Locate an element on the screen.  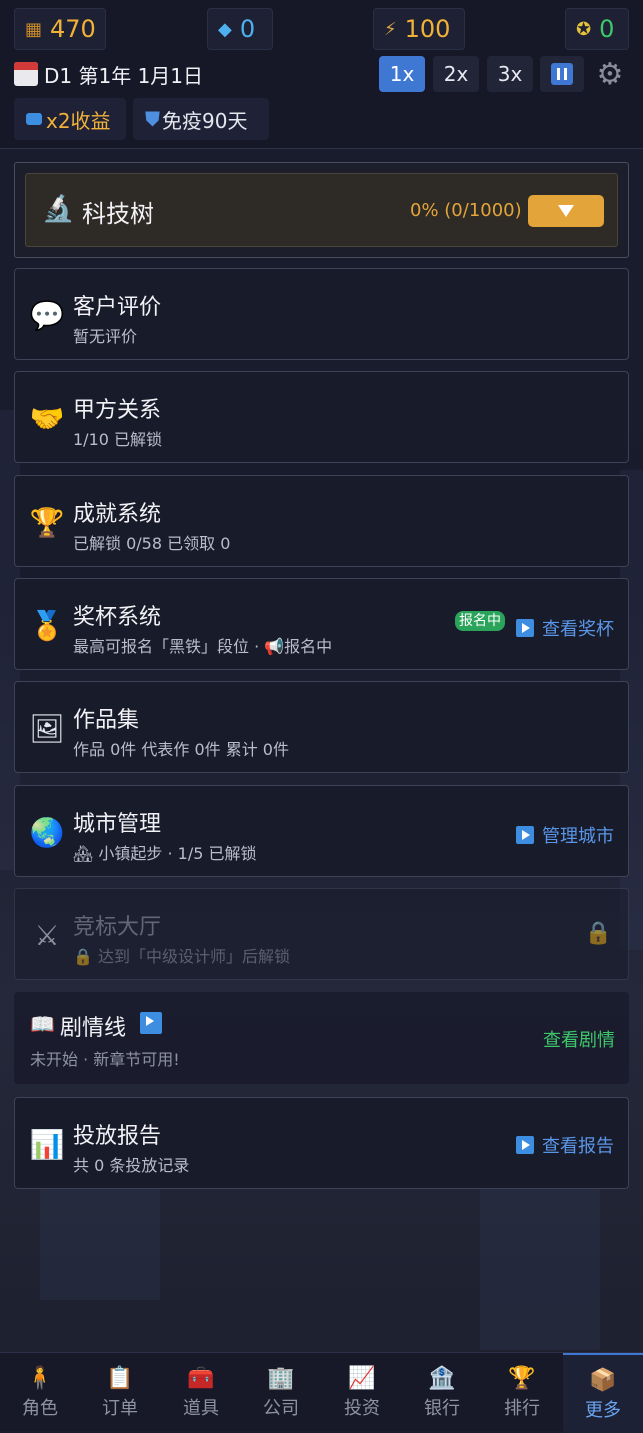
nav-ranking: 🏆 排行 is located at coordinates (522, 1392).